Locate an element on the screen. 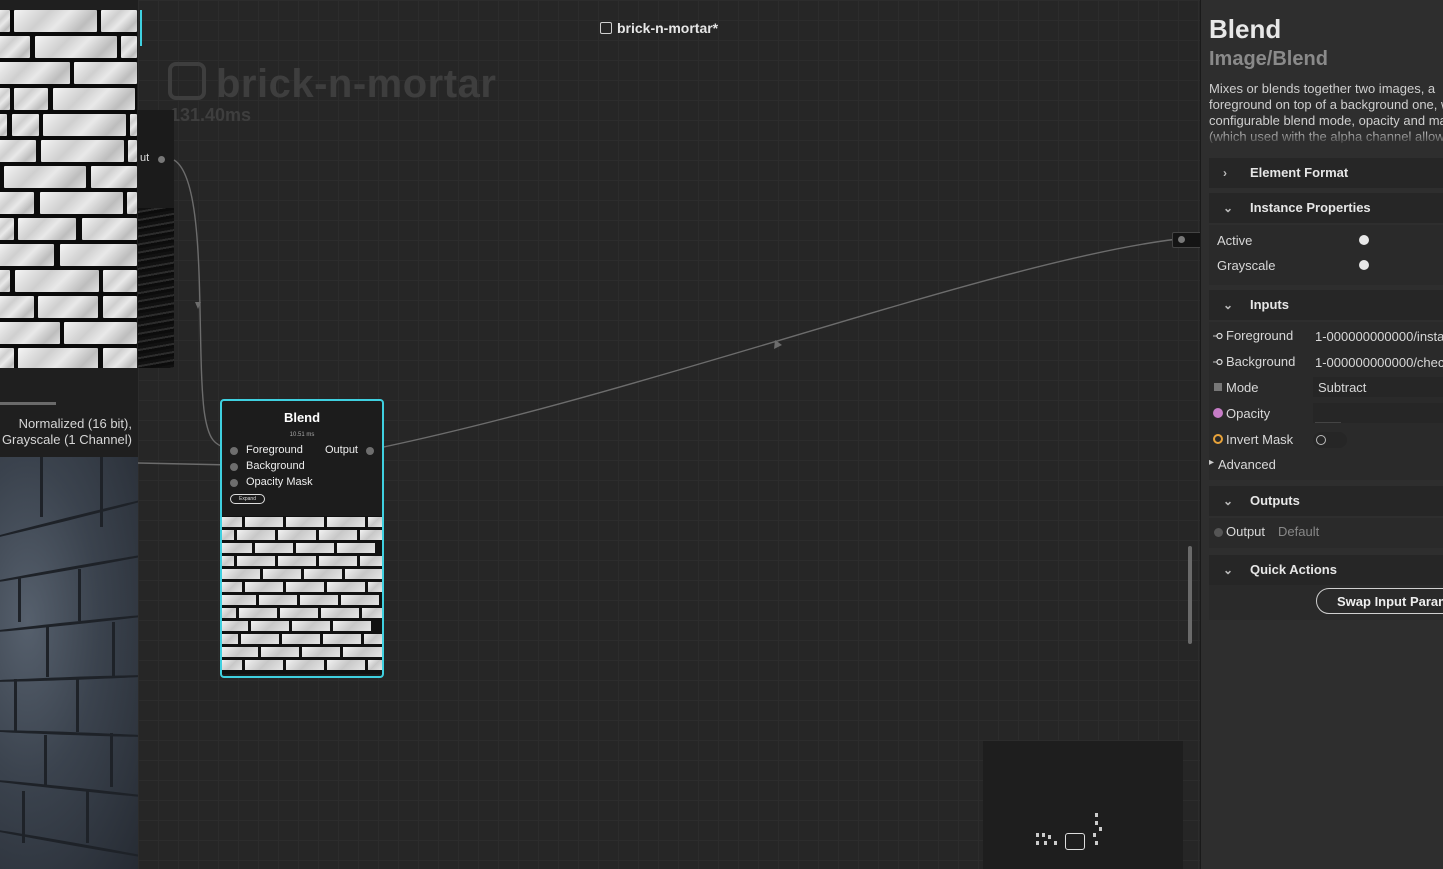 This screenshot has width=1443, height=869. grayscale-label: Grayscale is located at coordinates (1246, 265).